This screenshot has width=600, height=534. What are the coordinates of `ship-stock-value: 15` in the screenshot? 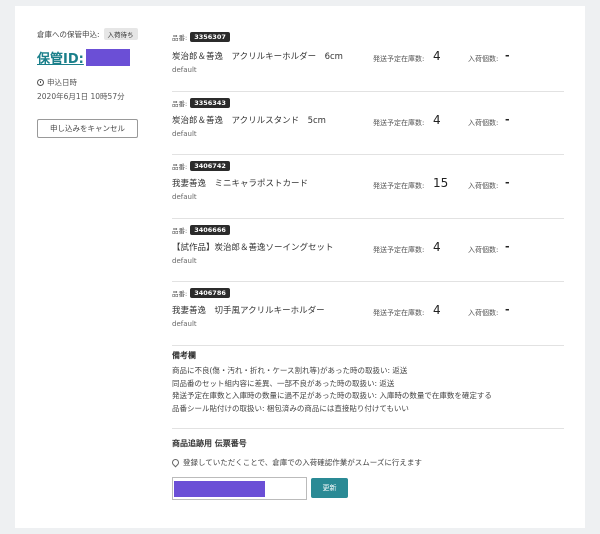 It's located at (441, 183).